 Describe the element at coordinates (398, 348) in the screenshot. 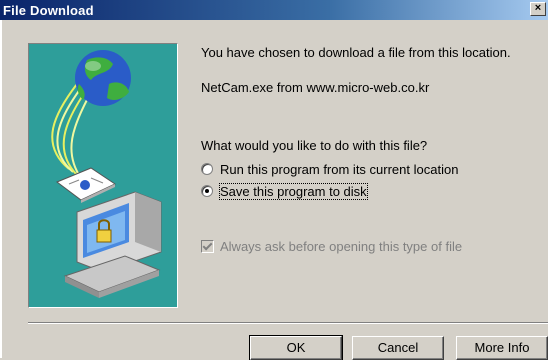

I see `cancel-button: Cancel` at that location.